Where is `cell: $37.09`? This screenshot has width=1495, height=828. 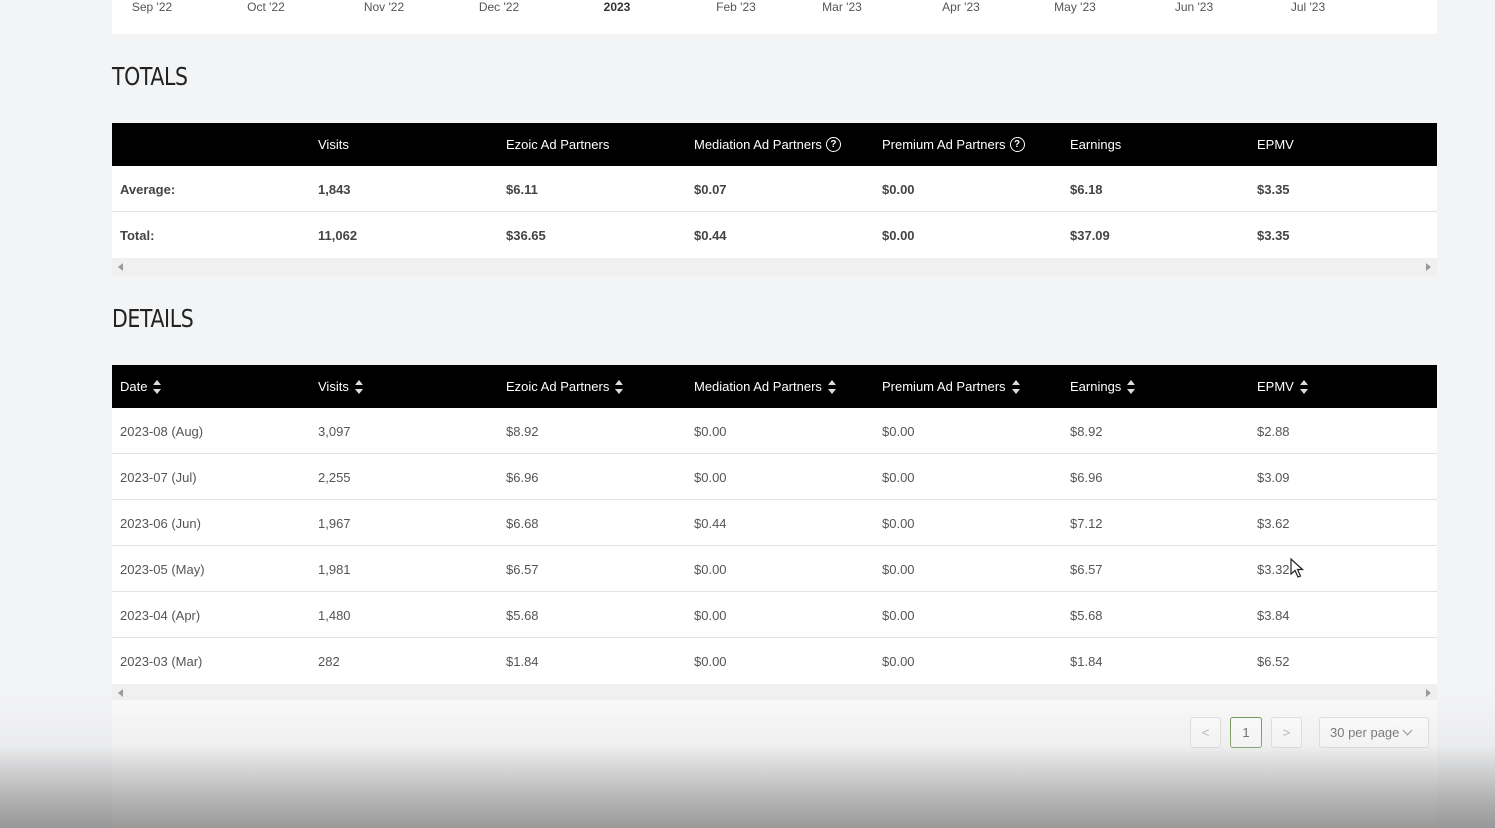
cell: $37.09 is located at coordinates (1090, 235).